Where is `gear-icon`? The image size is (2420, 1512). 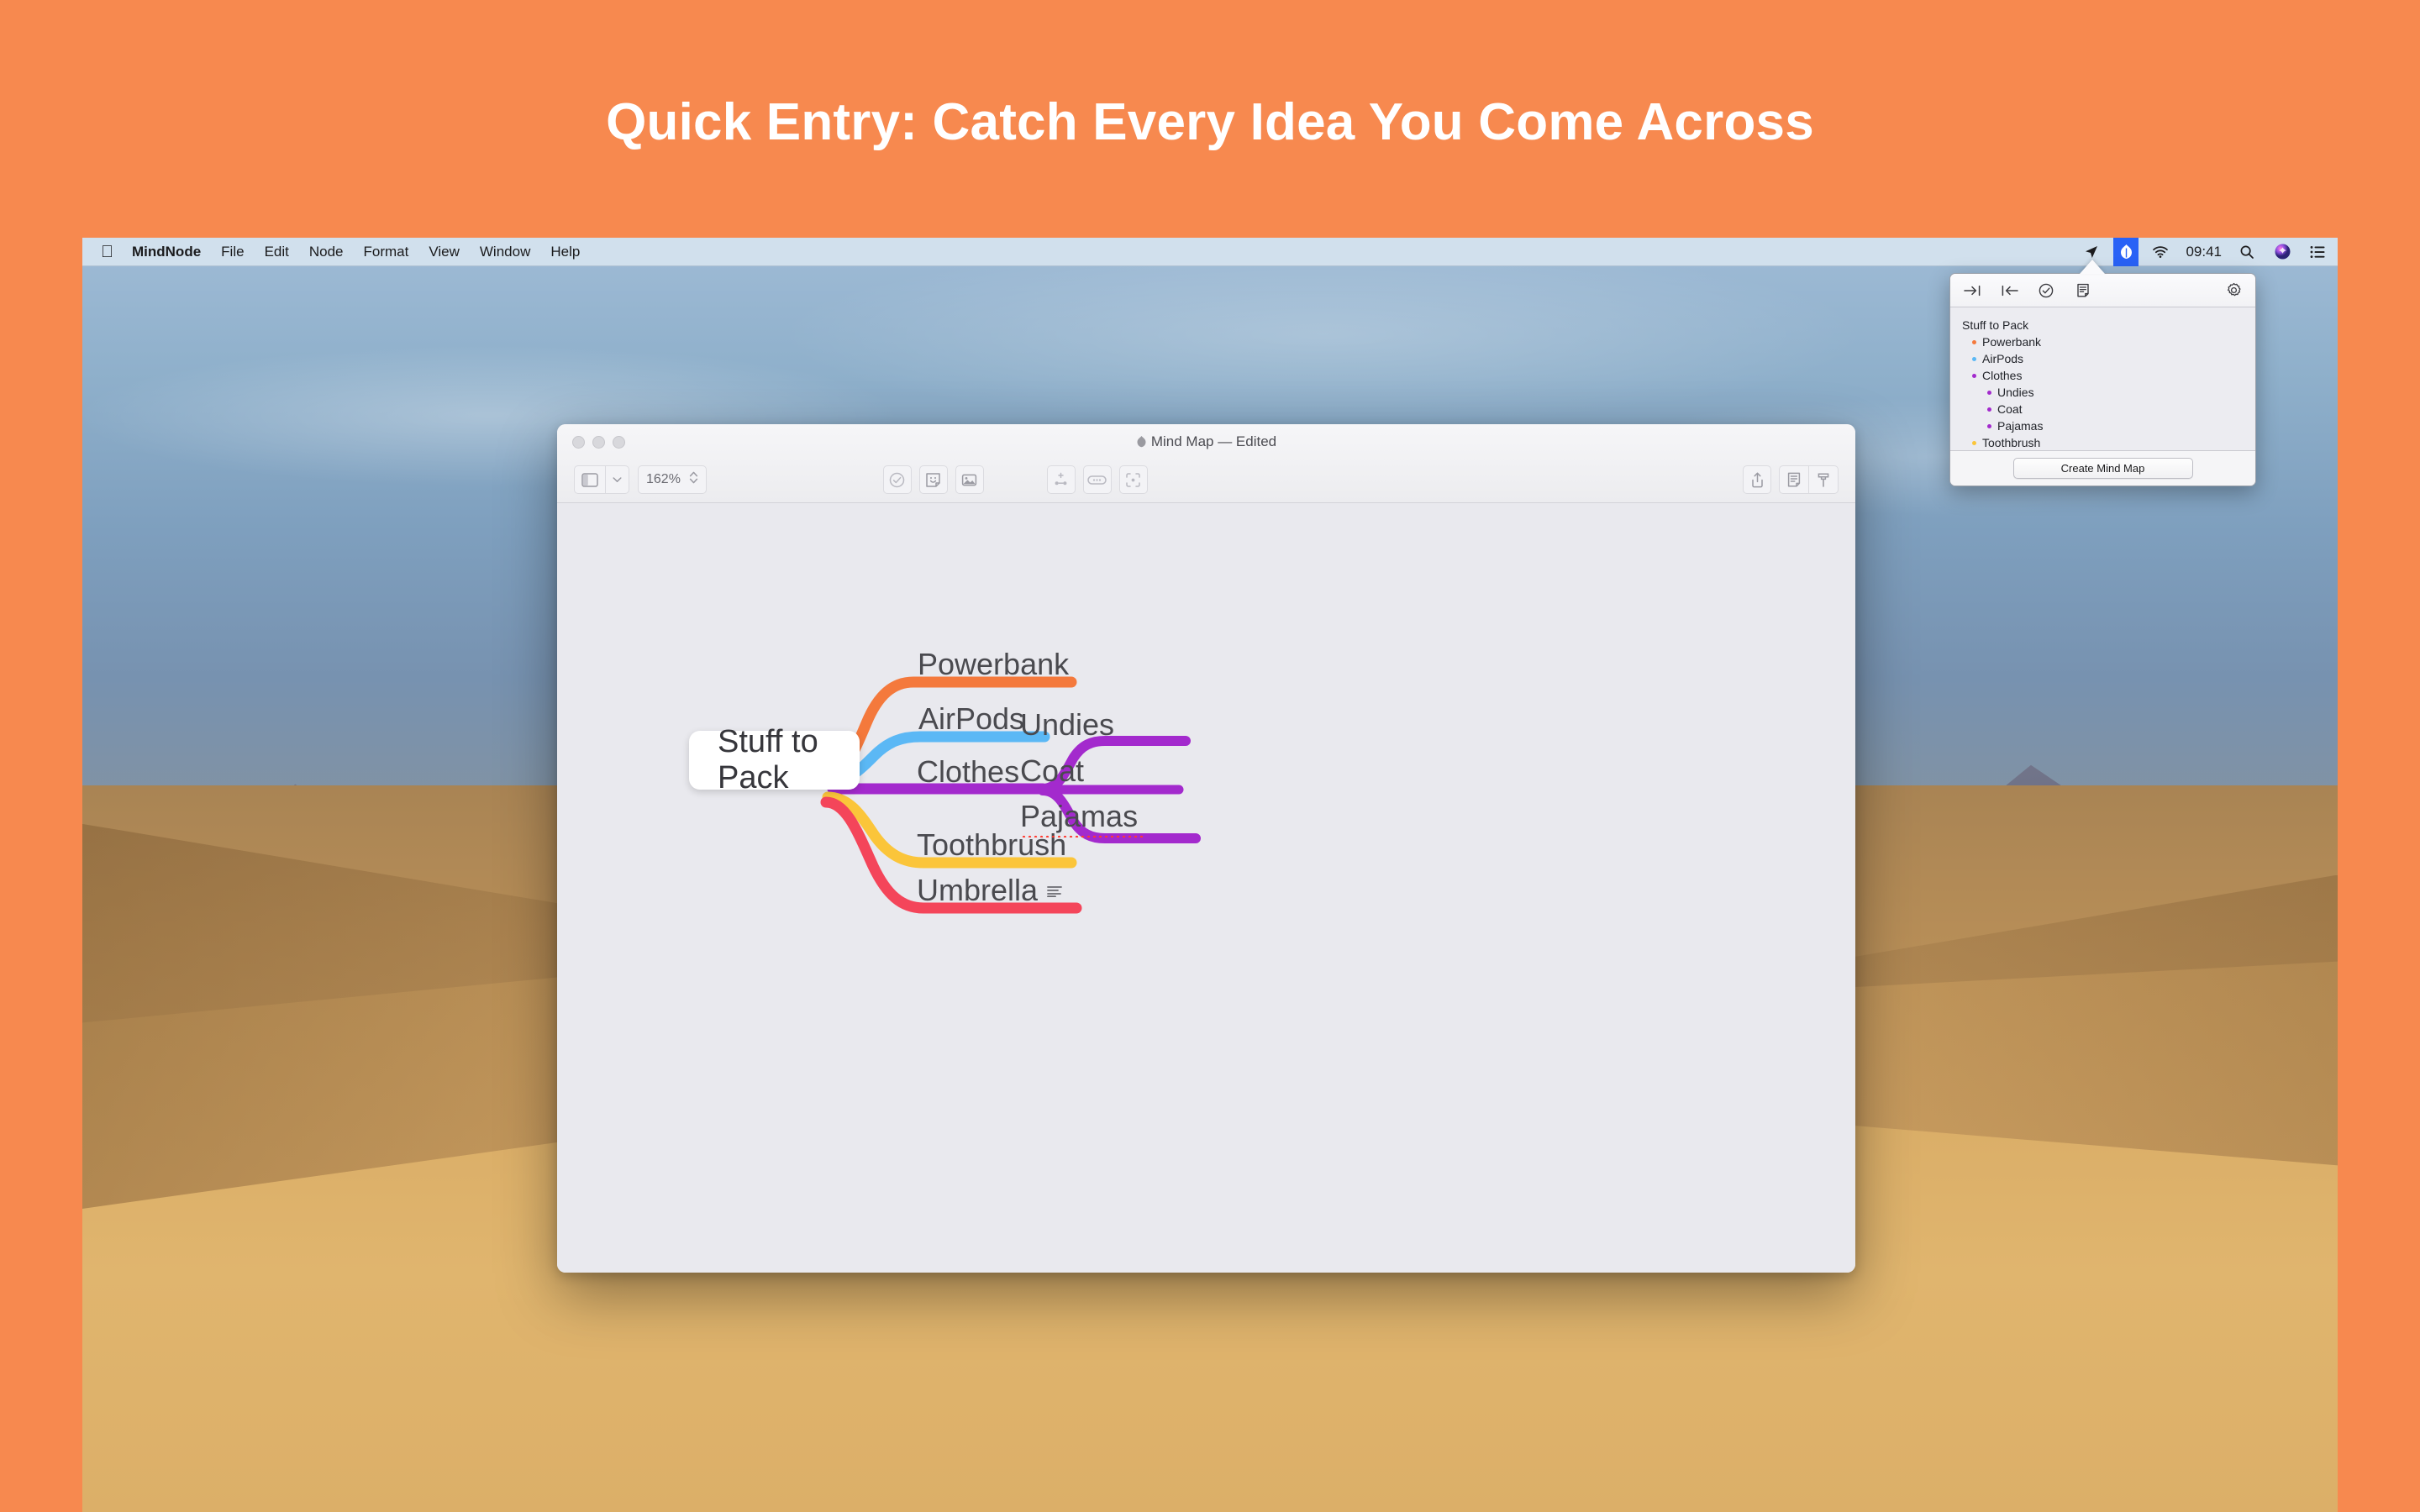
gear-icon is located at coordinates (2233, 290).